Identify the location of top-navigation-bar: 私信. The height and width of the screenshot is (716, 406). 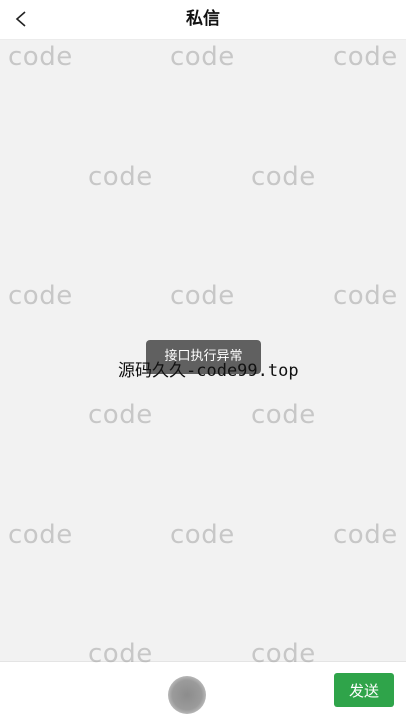
(203, 20).